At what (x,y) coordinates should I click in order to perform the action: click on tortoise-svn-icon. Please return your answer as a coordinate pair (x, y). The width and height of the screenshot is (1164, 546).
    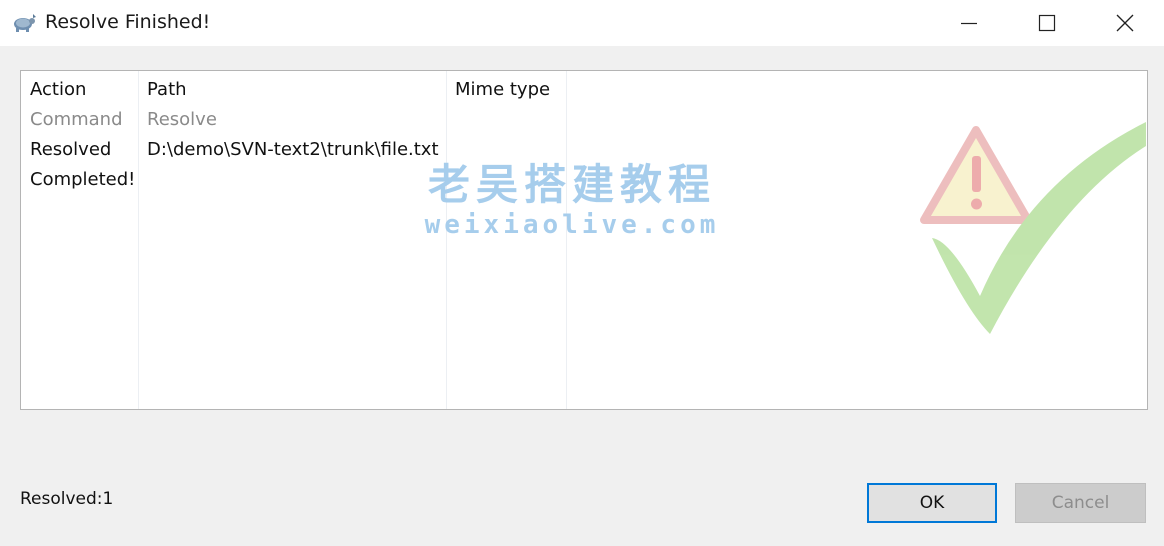
    Looking at the image, I should click on (25, 23).